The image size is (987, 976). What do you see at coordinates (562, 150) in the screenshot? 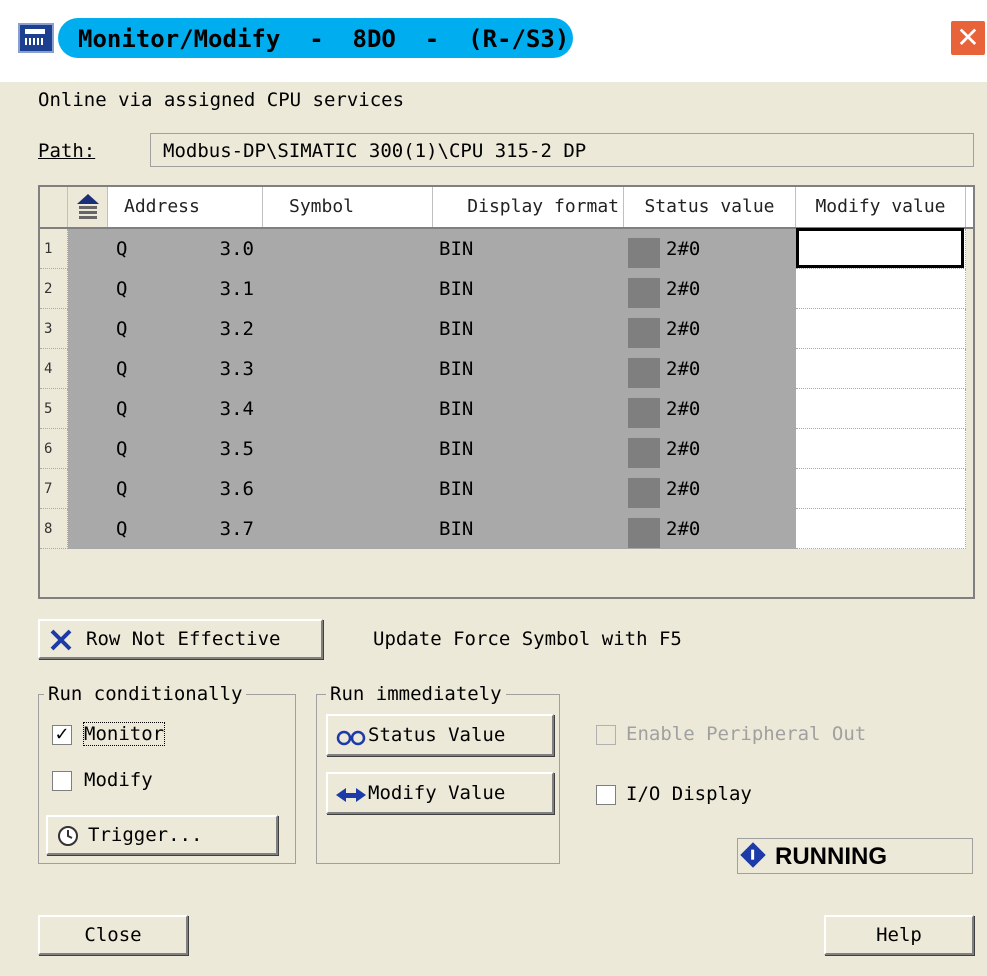
I see `path-field: Modbus-DP\SIMATIC 300(1)\CPU 315-2 DP` at bounding box center [562, 150].